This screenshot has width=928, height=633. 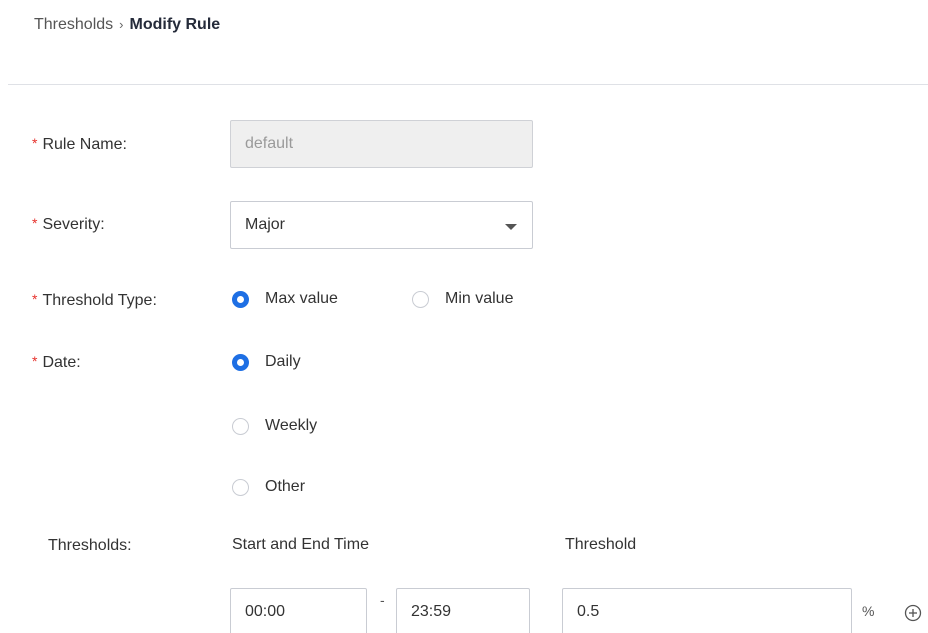 What do you see at coordinates (73, 25) in the screenshot?
I see `breadcrumb-thresholds-link: Thresholds` at bounding box center [73, 25].